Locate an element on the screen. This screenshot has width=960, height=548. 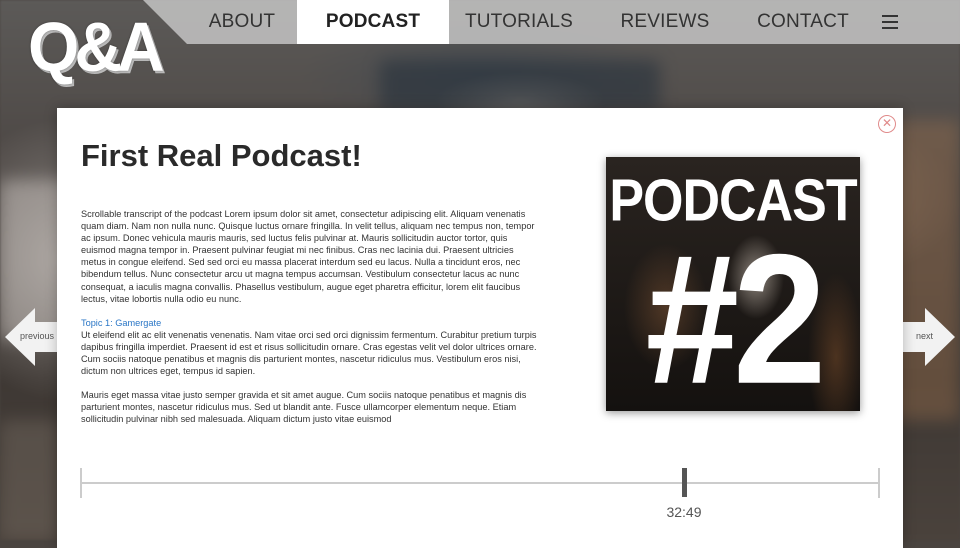
nav-item-about: ABOUT is located at coordinates (242, 22).